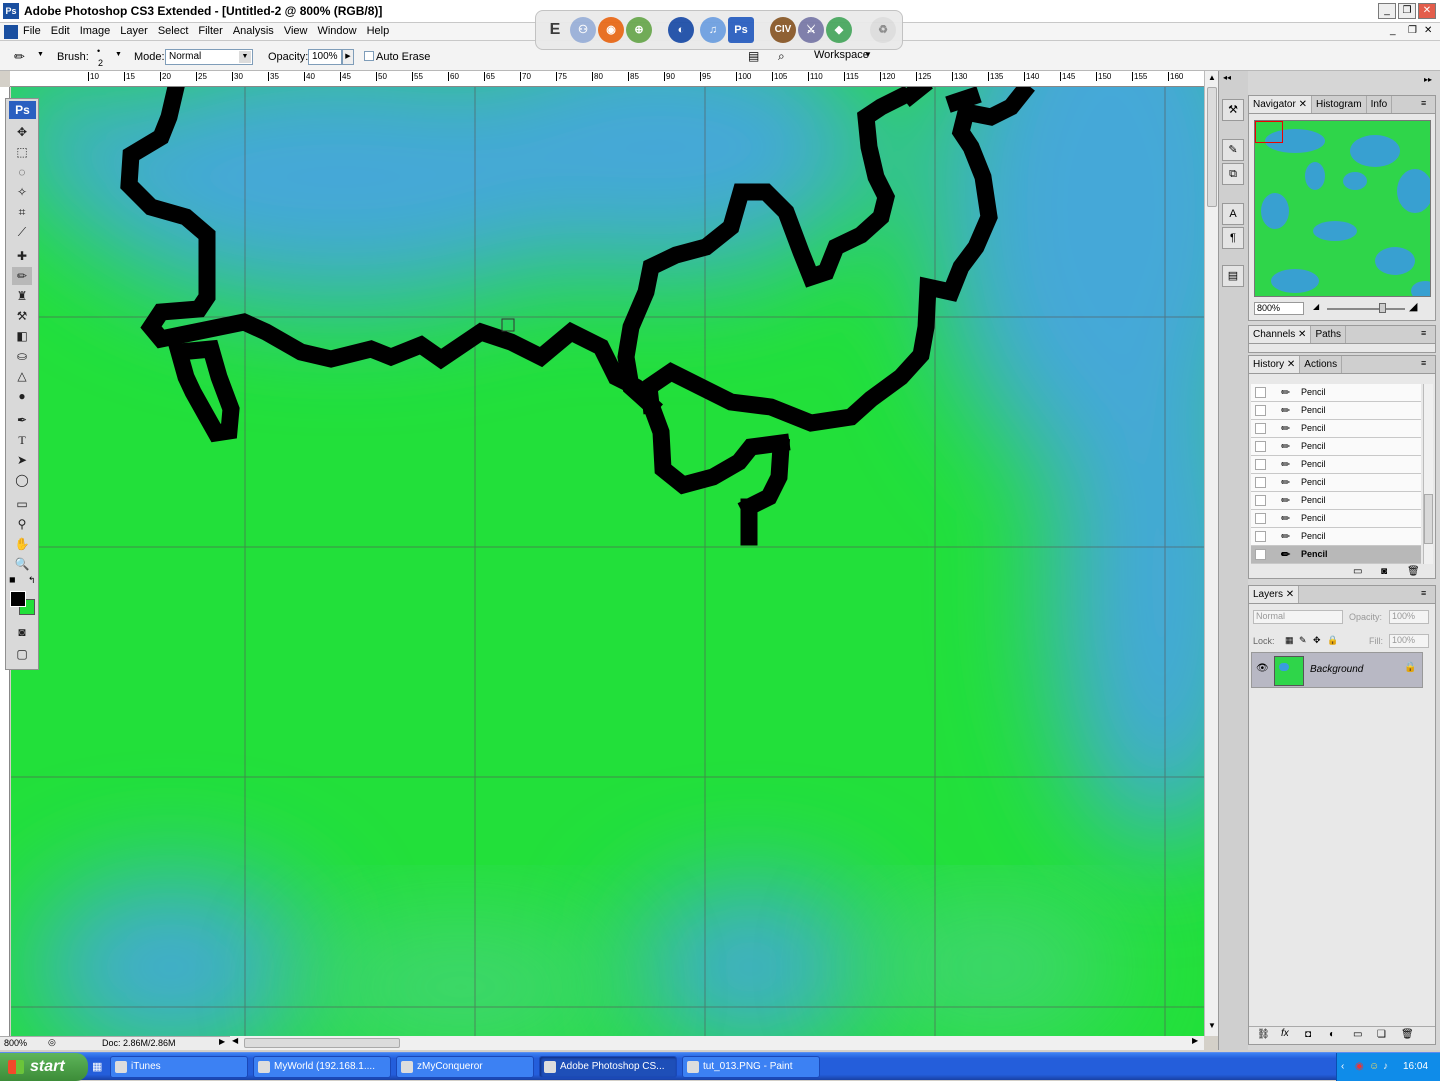  Describe the element at coordinates (1428, 30) in the screenshot. I see `doc-close-icon: ✕` at that location.